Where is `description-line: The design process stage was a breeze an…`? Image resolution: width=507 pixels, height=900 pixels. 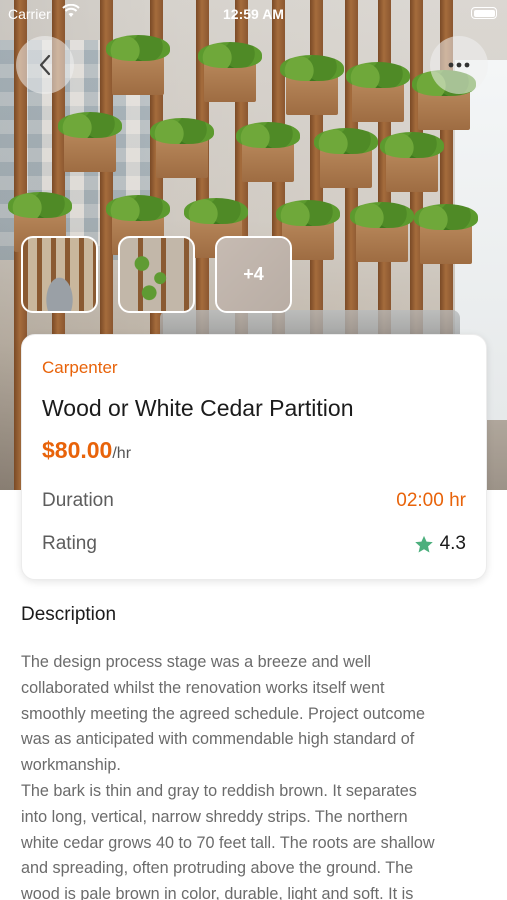
description-line: The design process stage was a breeze an… is located at coordinates (196, 662).